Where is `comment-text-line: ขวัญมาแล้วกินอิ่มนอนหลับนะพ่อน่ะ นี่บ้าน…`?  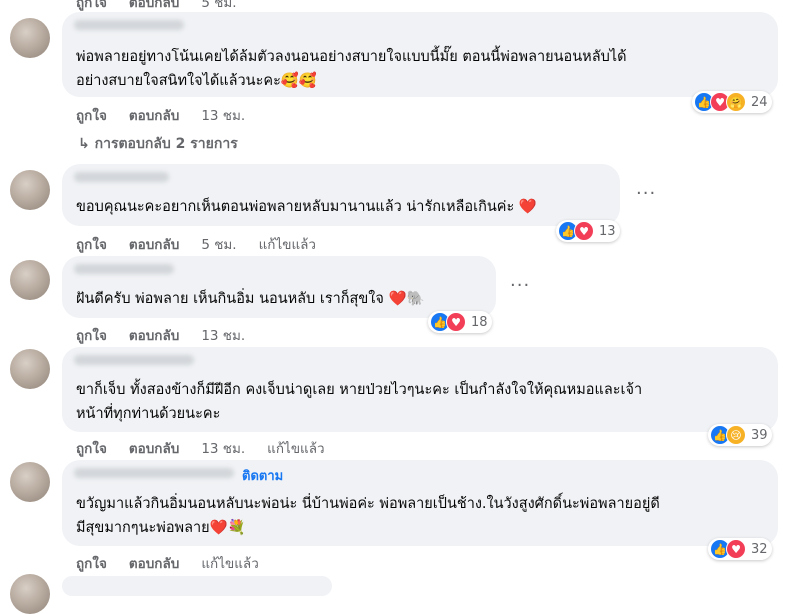 comment-text-line: ขวัญมาแล้วกินอิ่มนอนหลับนะพ่อน่ะ นี่บ้าน… is located at coordinates (368, 504).